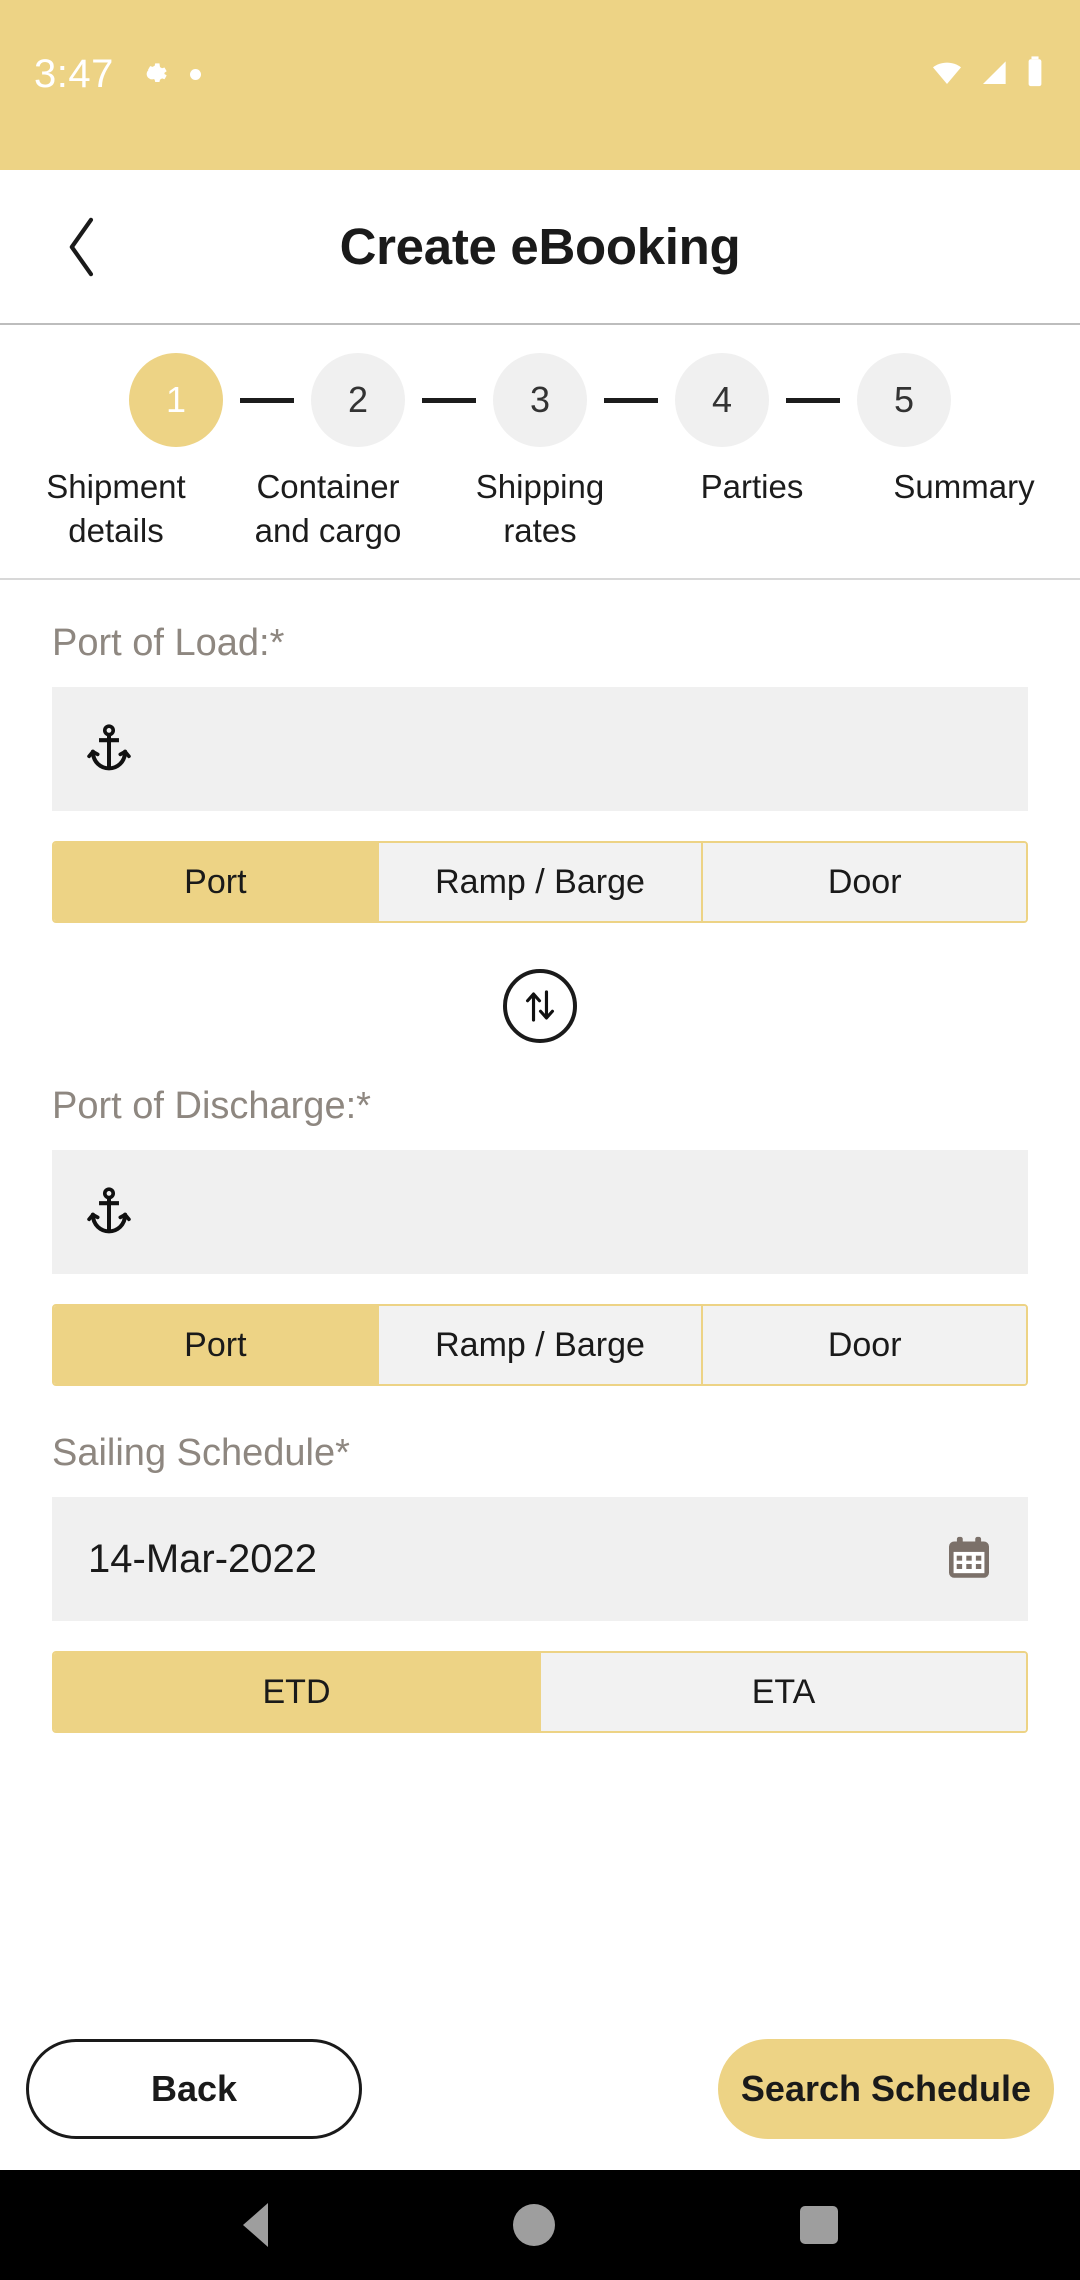  Describe the element at coordinates (216, 1345) in the screenshot. I see `port-of-discharge-option-port: Port` at that location.